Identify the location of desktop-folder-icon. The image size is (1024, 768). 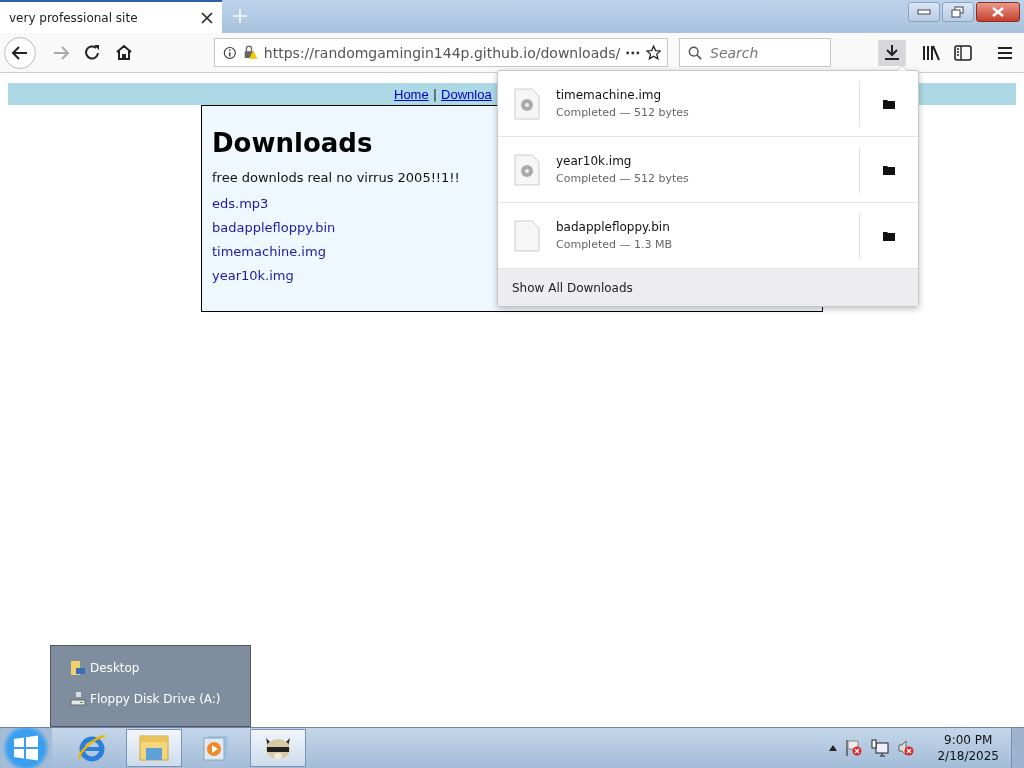
(78, 668).